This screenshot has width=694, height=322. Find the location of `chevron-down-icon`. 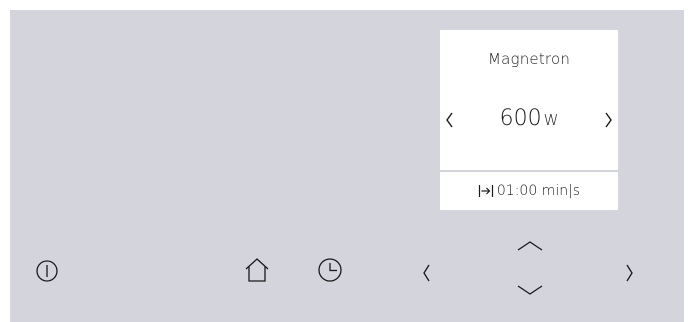

chevron-down-icon is located at coordinates (530, 290).